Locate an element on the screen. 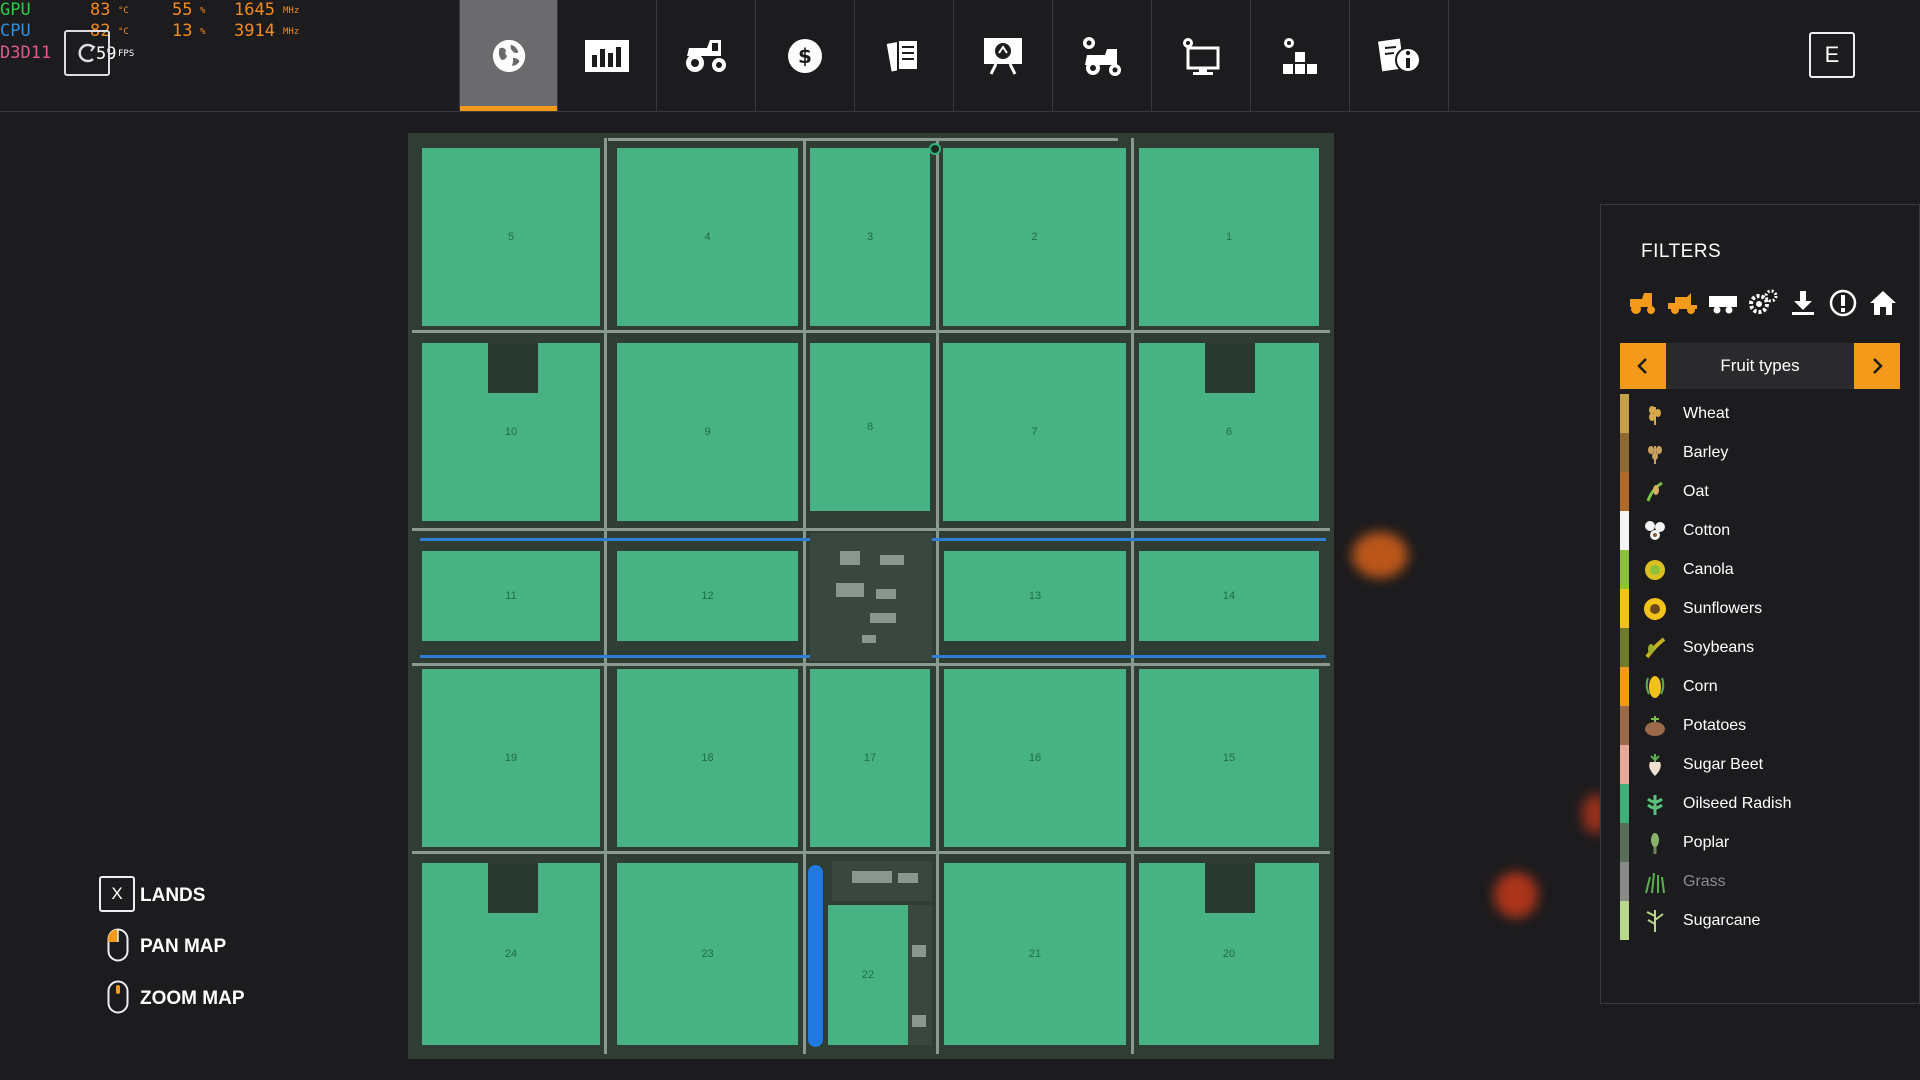 The width and height of the screenshot is (1920, 1080). field-13: 13 is located at coordinates (1035, 596).